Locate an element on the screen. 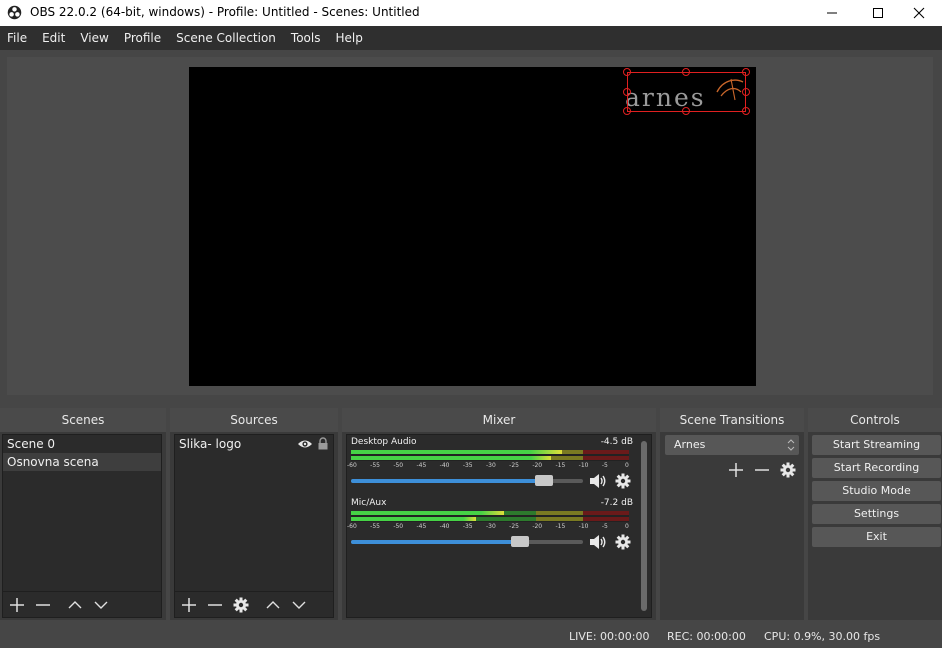 The height and width of the screenshot is (648, 942). transition-select: Arnes is located at coordinates (732, 445).